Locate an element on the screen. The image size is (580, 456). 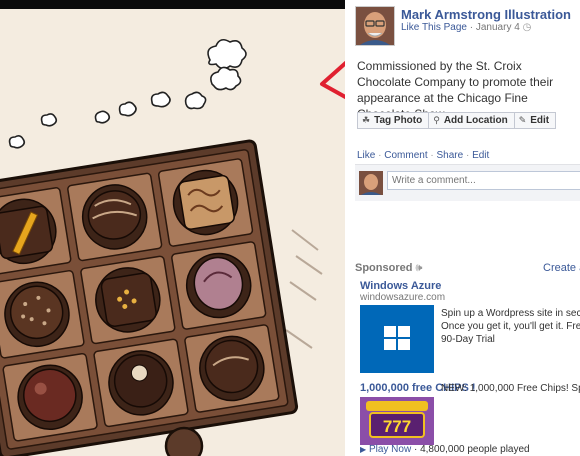
edit-label: Edit is located at coordinates (540, 120).